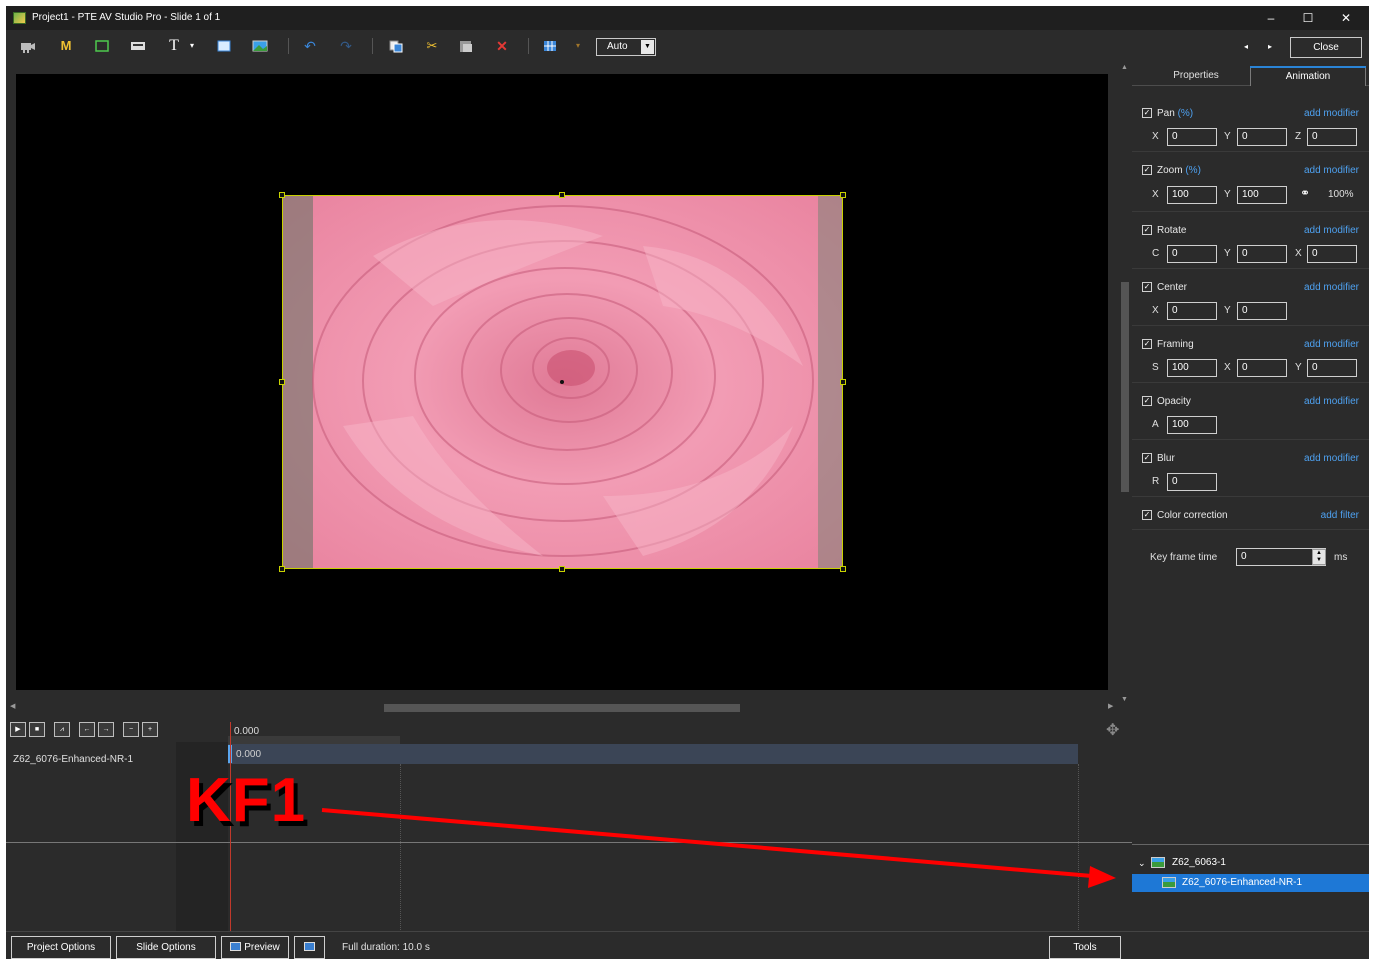  Describe the element at coordinates (396, 46) in the screenshot. I see `copy-icon` at that location.